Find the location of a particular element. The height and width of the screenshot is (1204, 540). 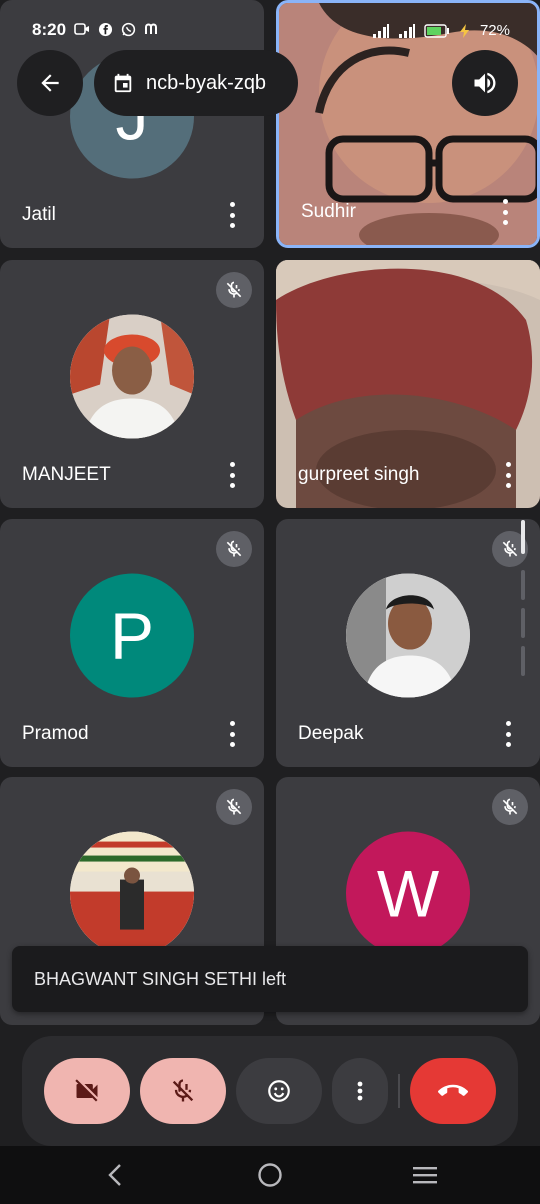

meeting-code: ncb-byak-zqb is located at coordinates (206, 82).